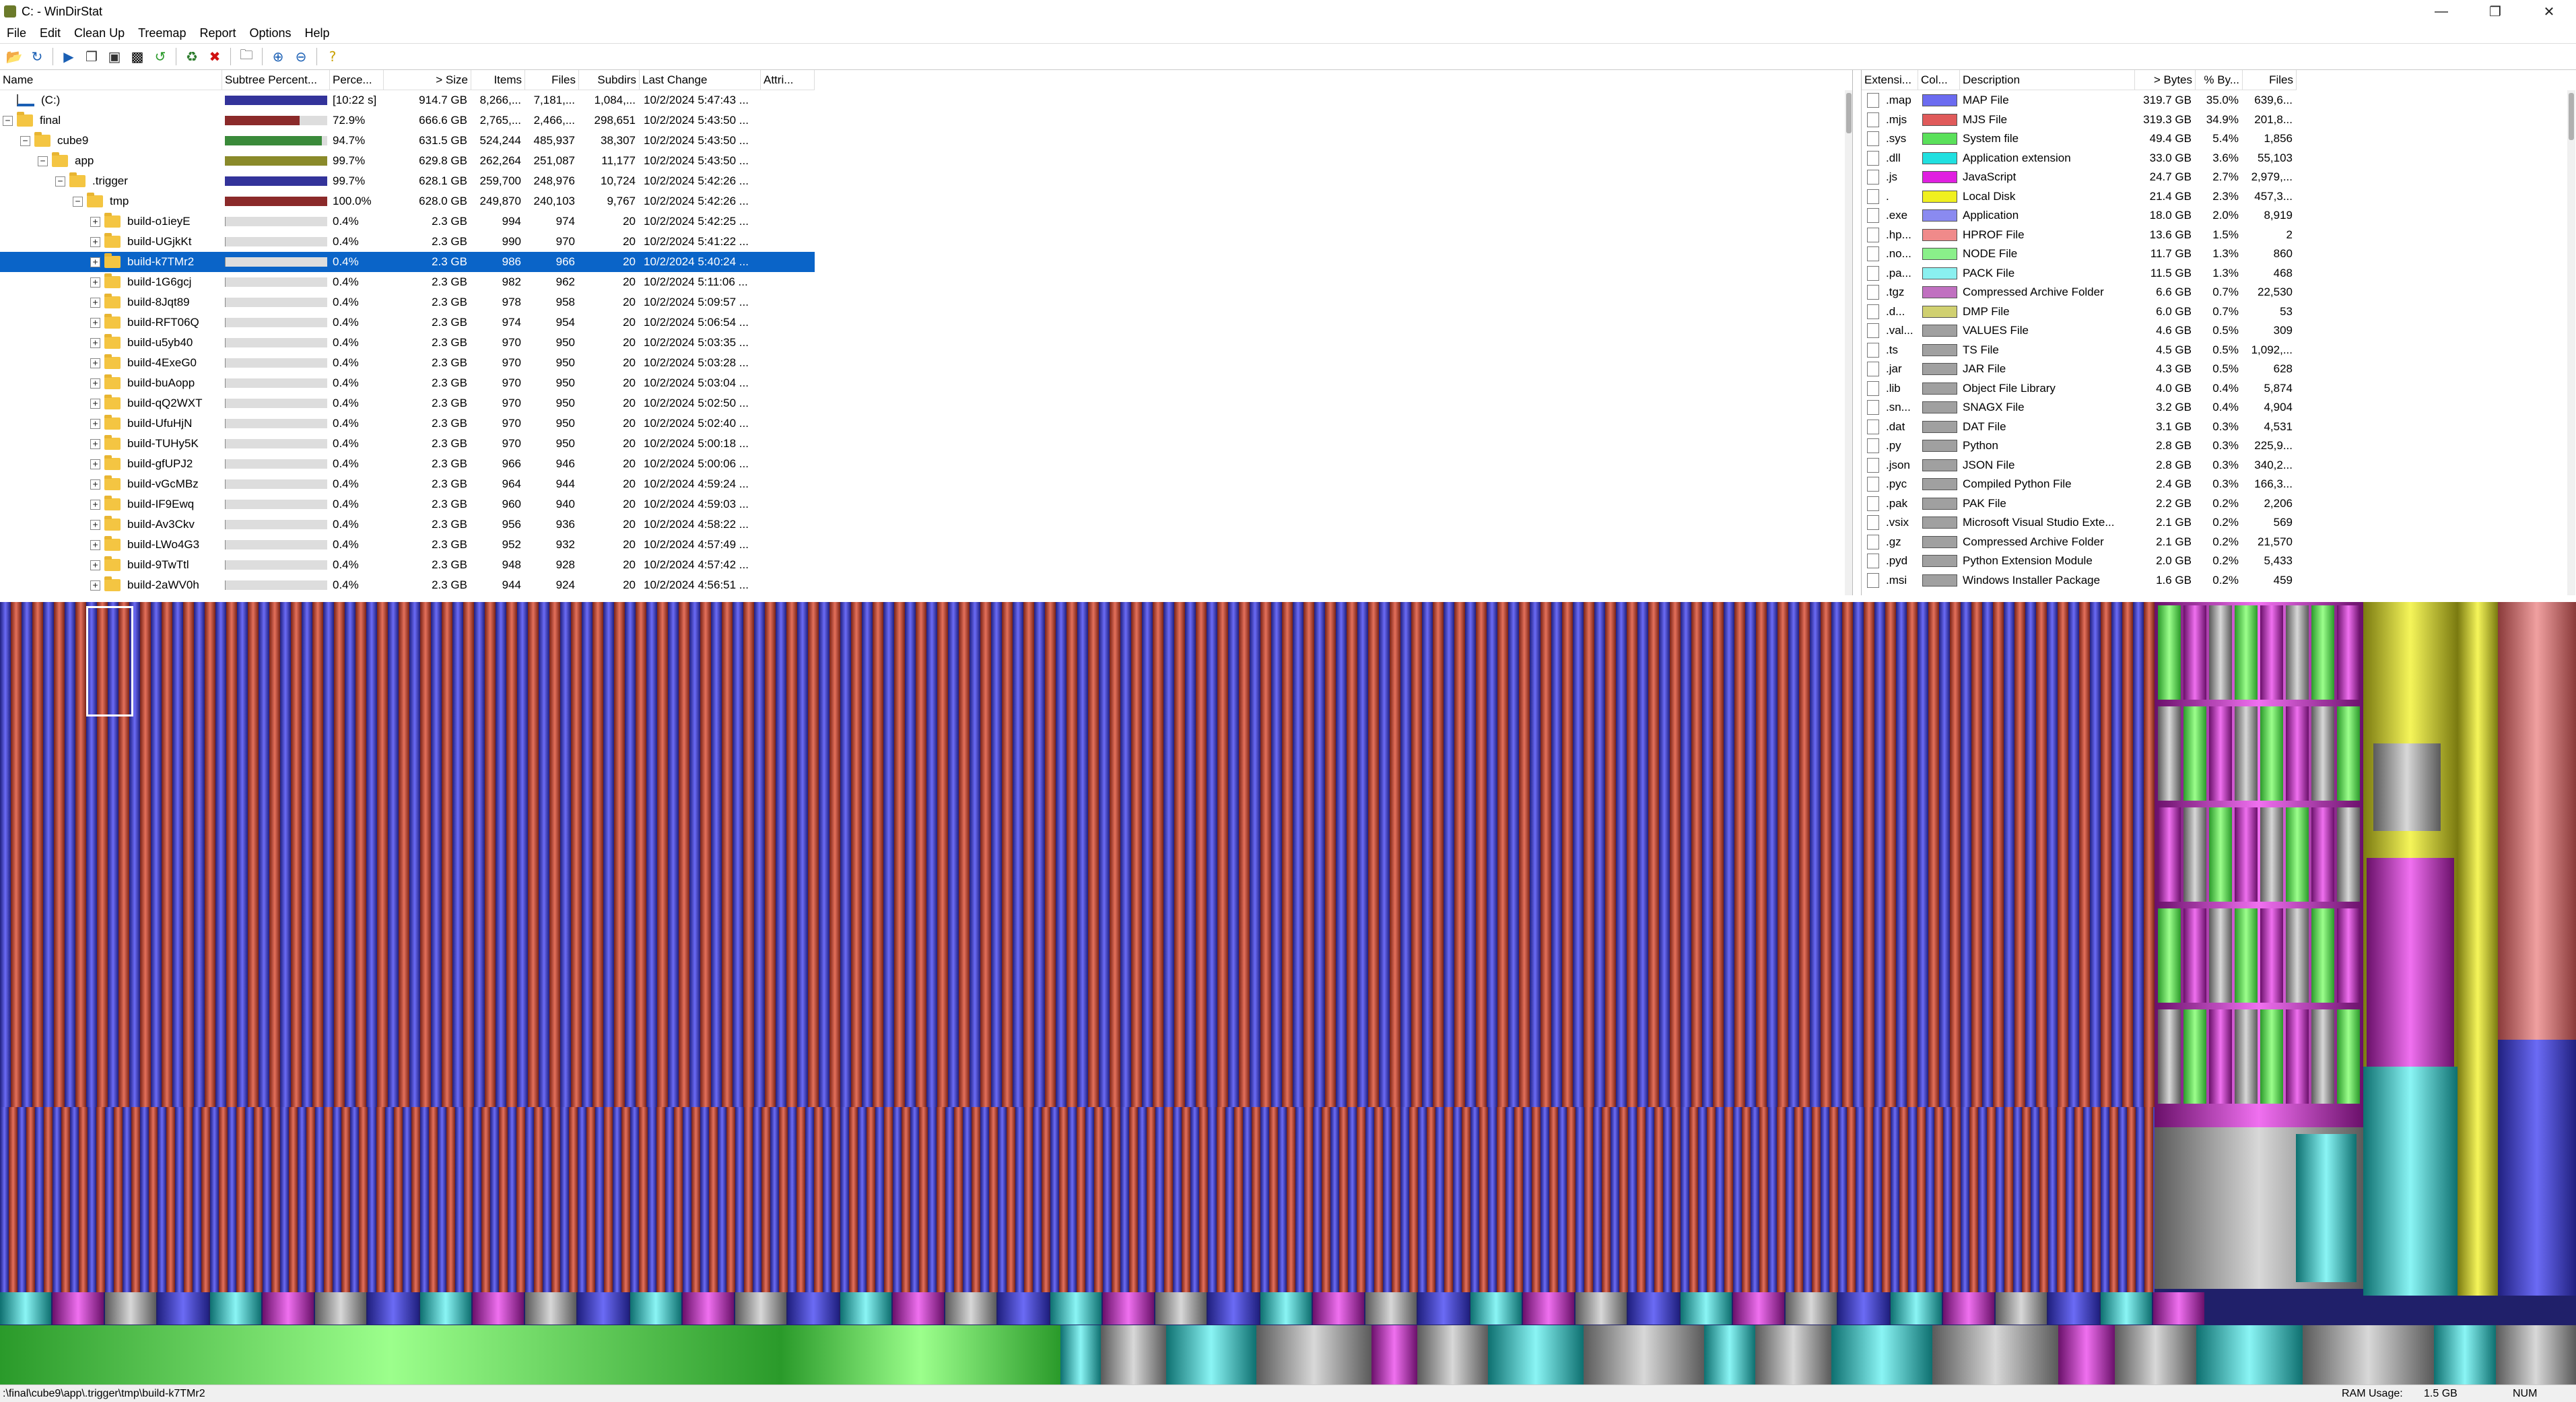 The width and height of the screenshot is (2576, 1402). What do you see at coordinates (2219, 311) in the screenshot?
I see `extension-row: .d... DMP File 6.0 GB 0.7% 53` at bounding box center [2219, 311].